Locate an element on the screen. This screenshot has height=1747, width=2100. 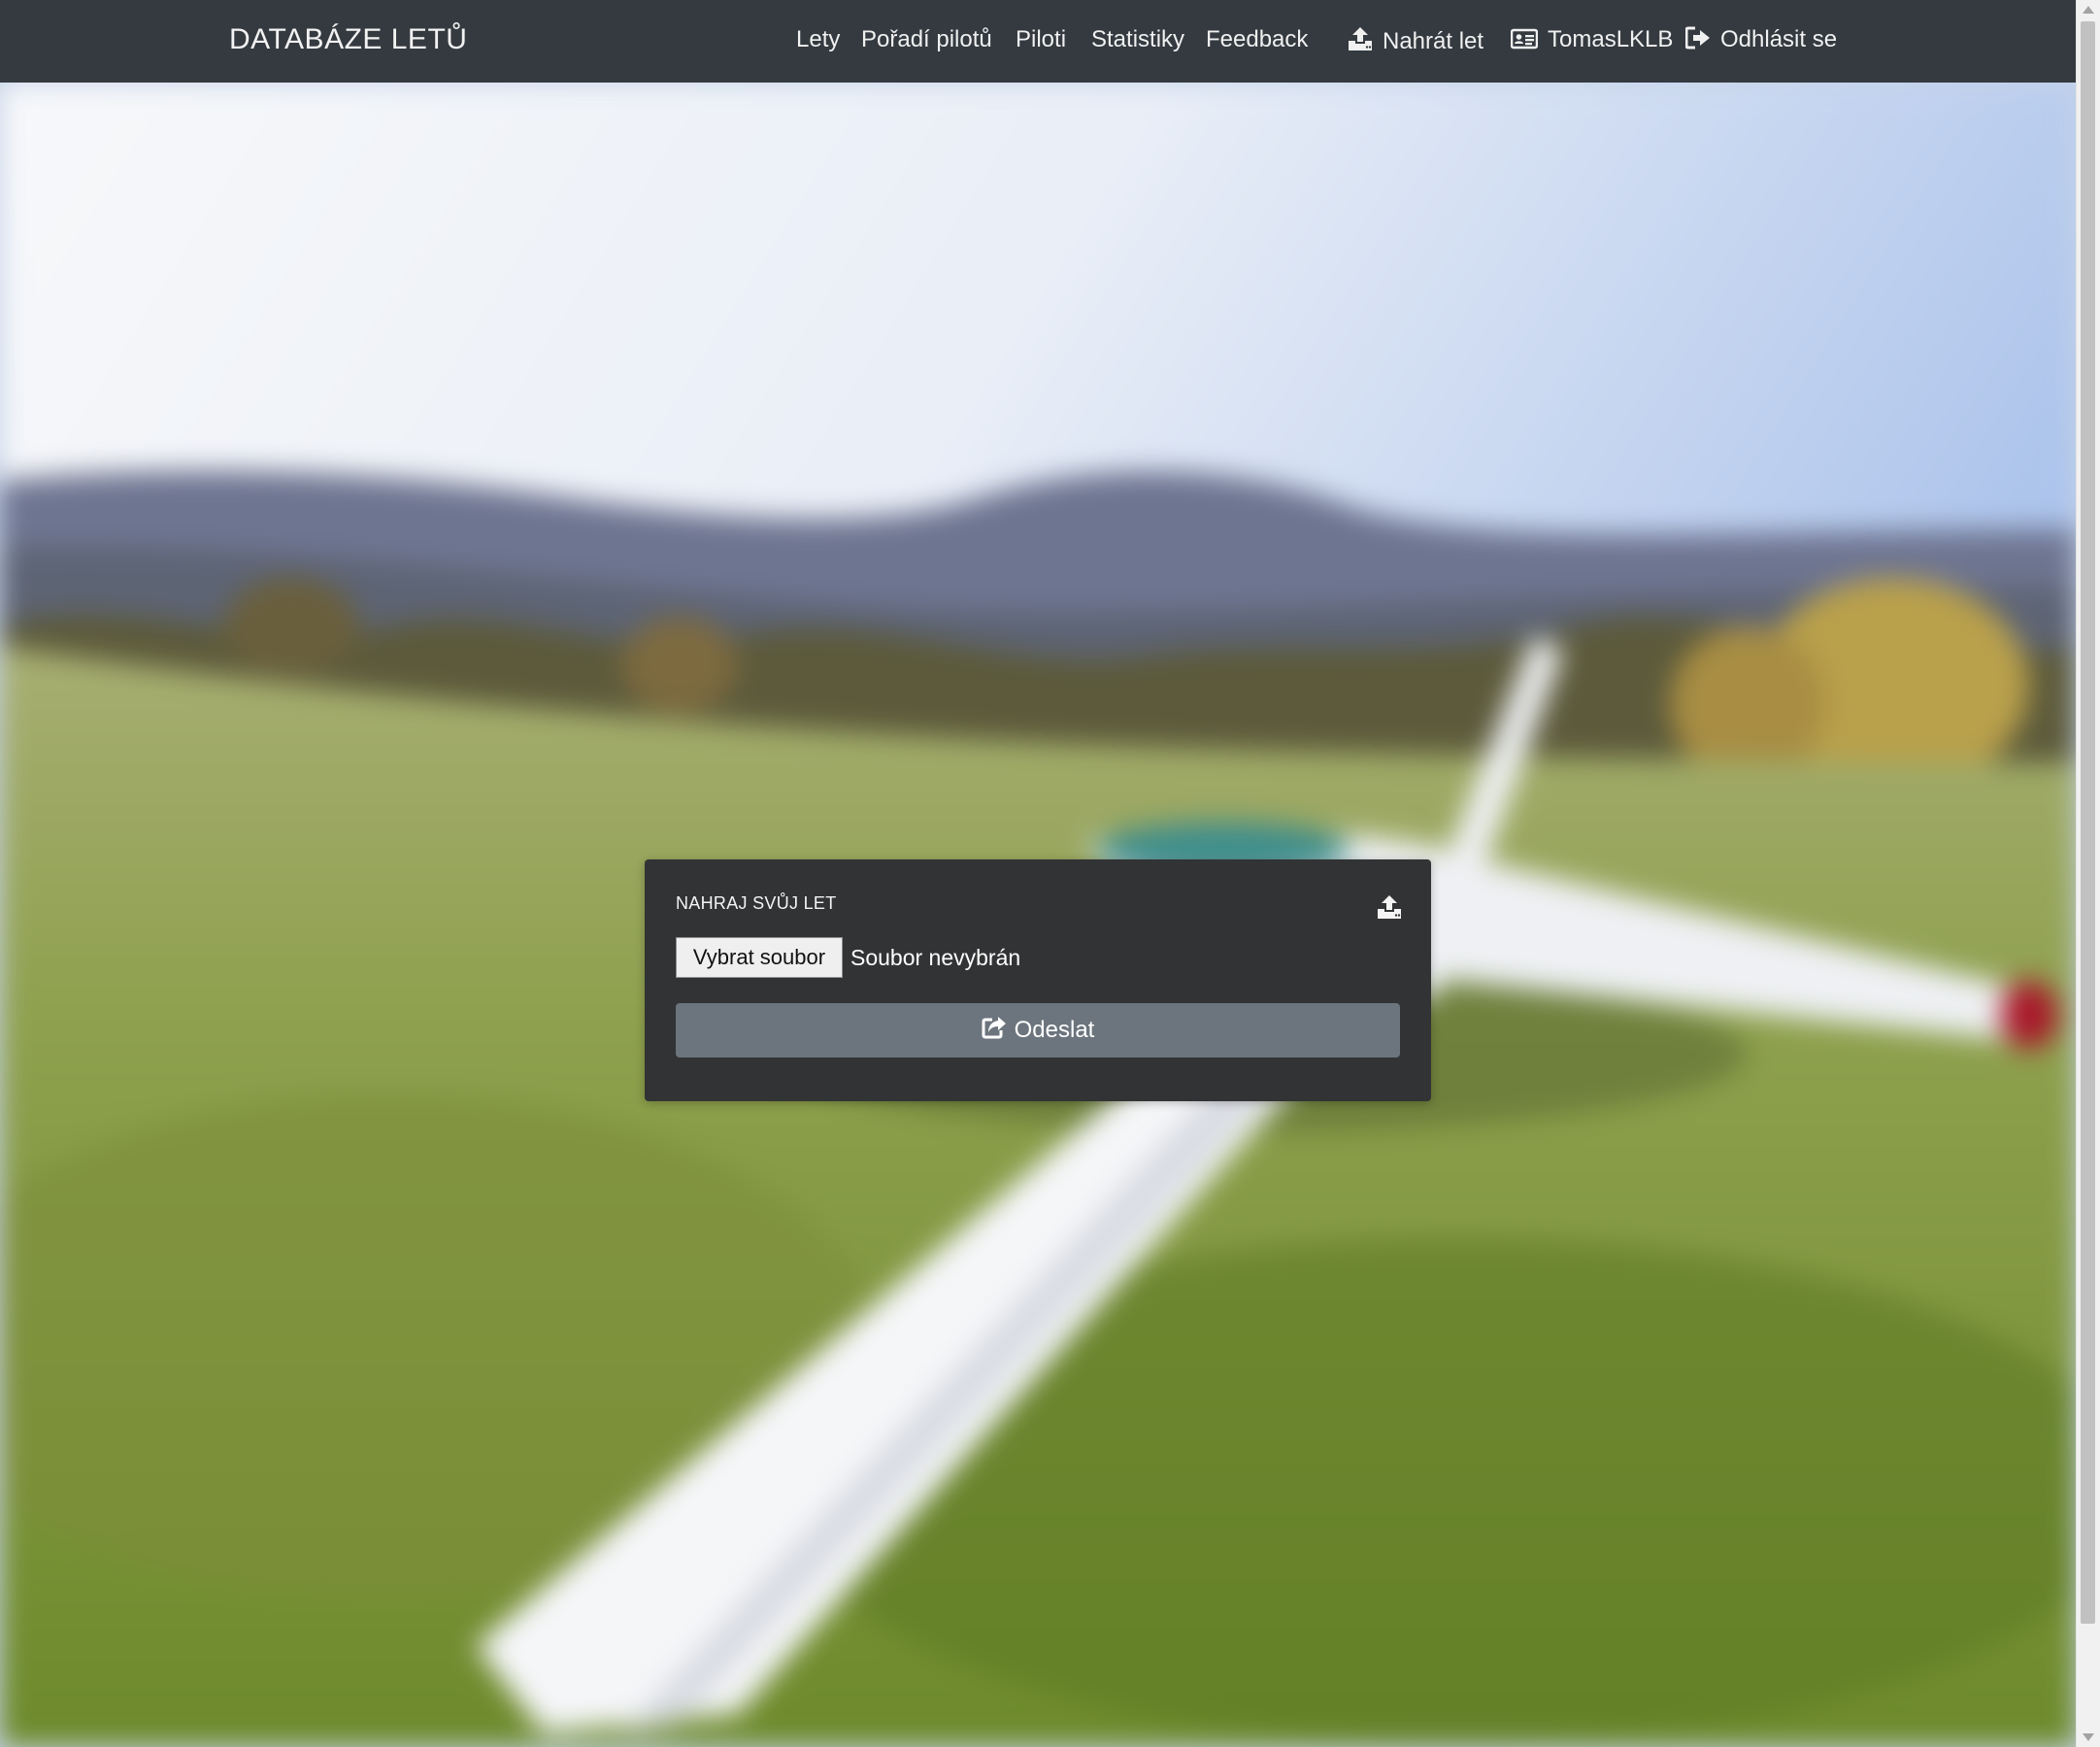
brand-logo: DATABÁZE LETŮ is located at coordinates (348, 40).